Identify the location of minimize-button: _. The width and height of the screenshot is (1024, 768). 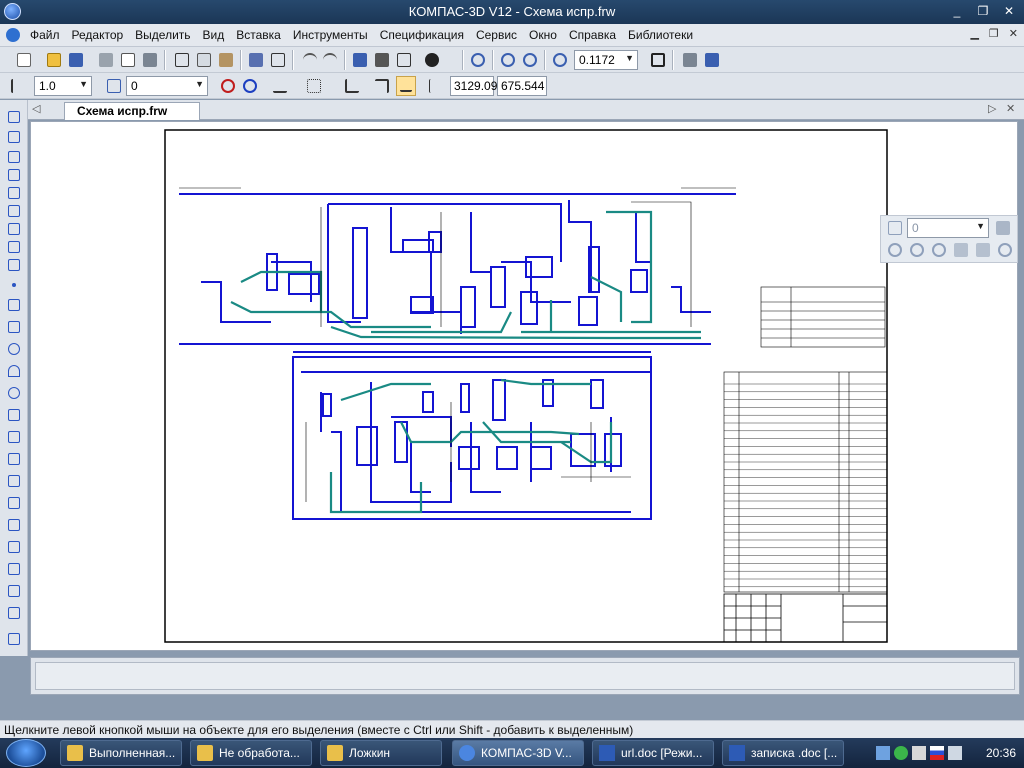
(957, 11).